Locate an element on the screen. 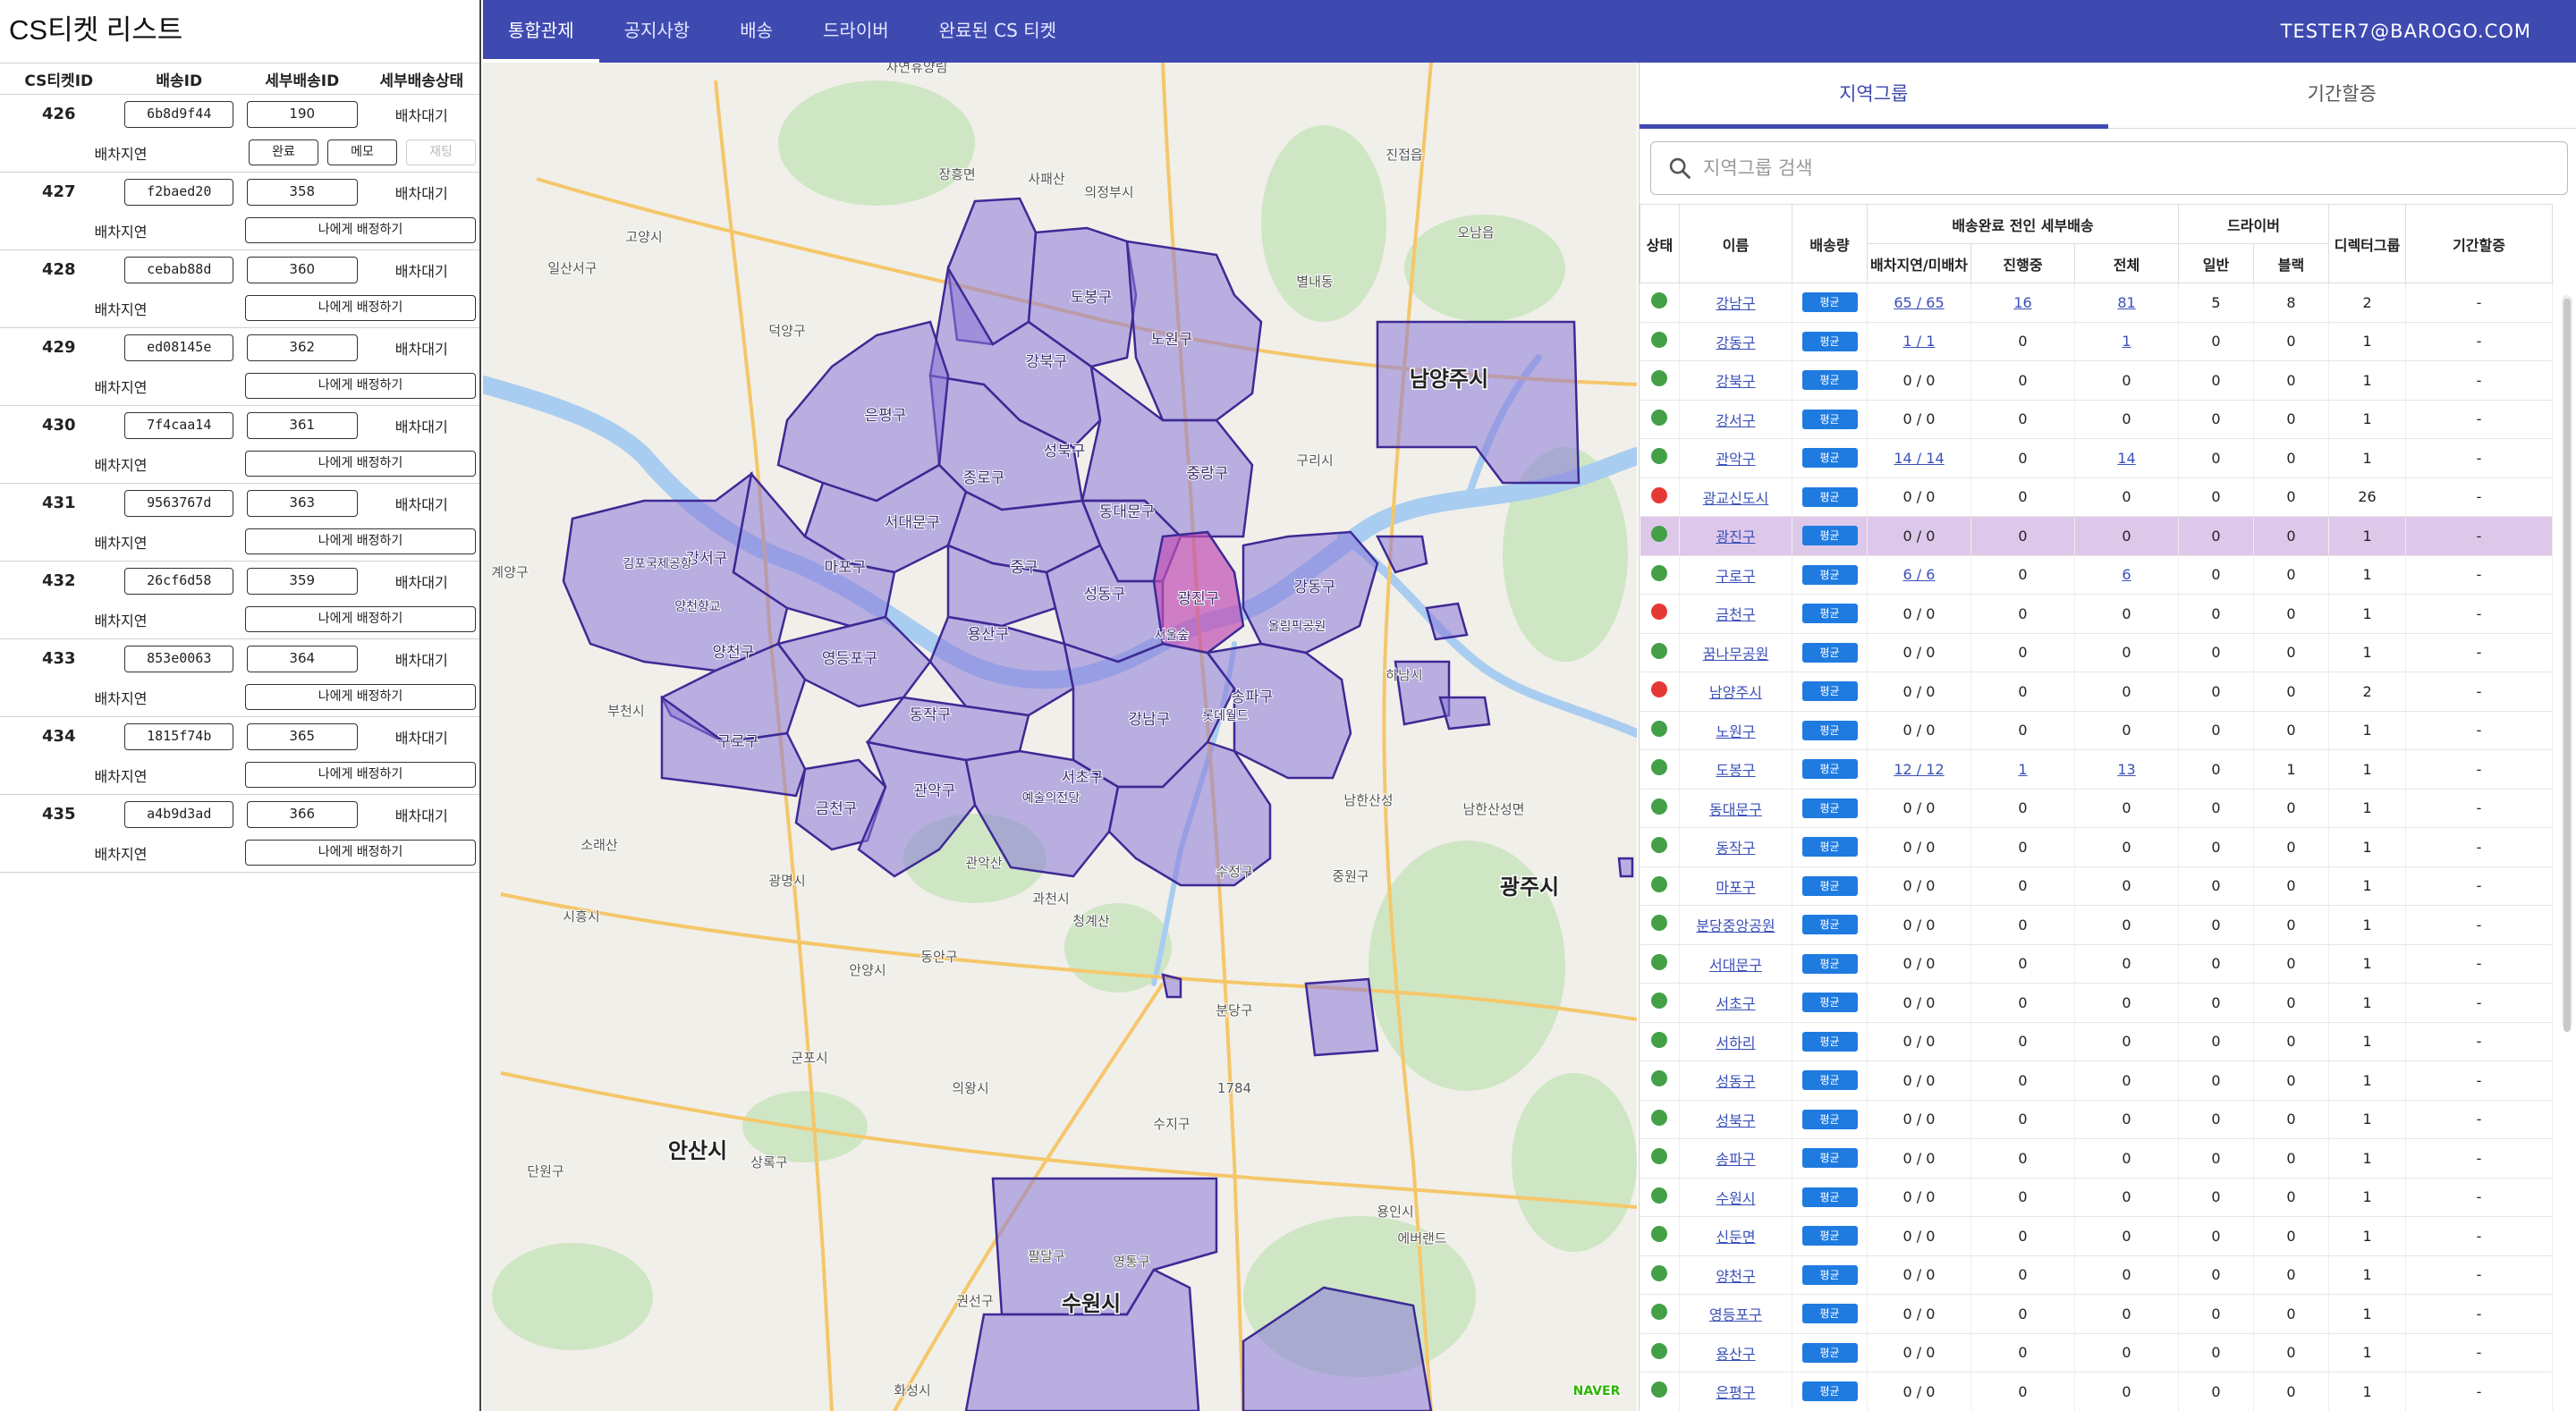  delivery-id-pill: 7f4caa14 is located at coordinates (179, 425).